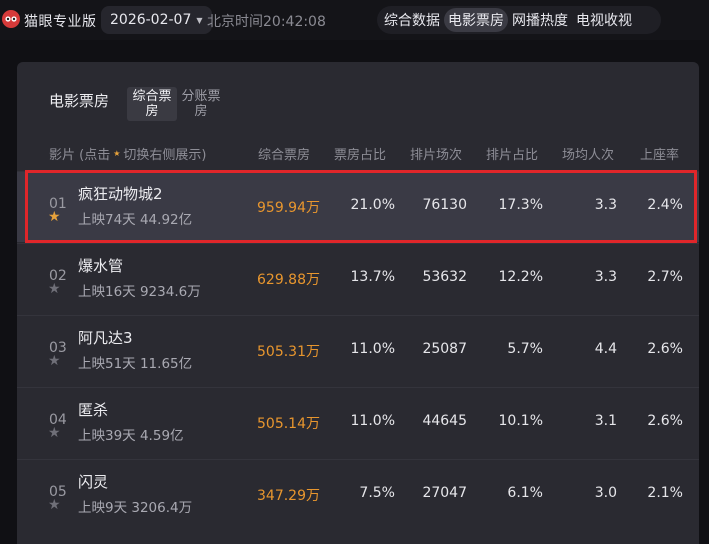 Image resolution: width=709 pixels, height=544 pixels. I want to click on row-screenings: 53632, so click(444, 277).